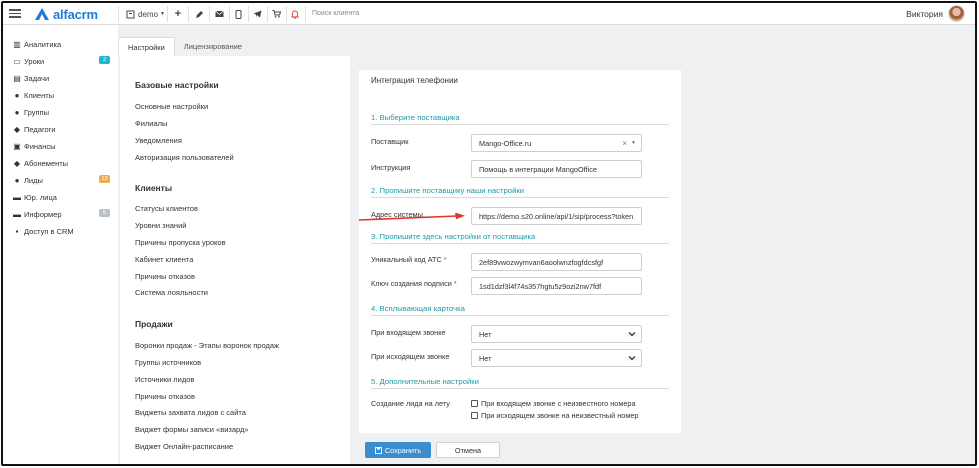 The width and height of the screenshot is (979, 468). What do you see at coordinates (17, 180) in the screenshot?
I see `user-plus-icon: ●` at bounding box center [17, 180].